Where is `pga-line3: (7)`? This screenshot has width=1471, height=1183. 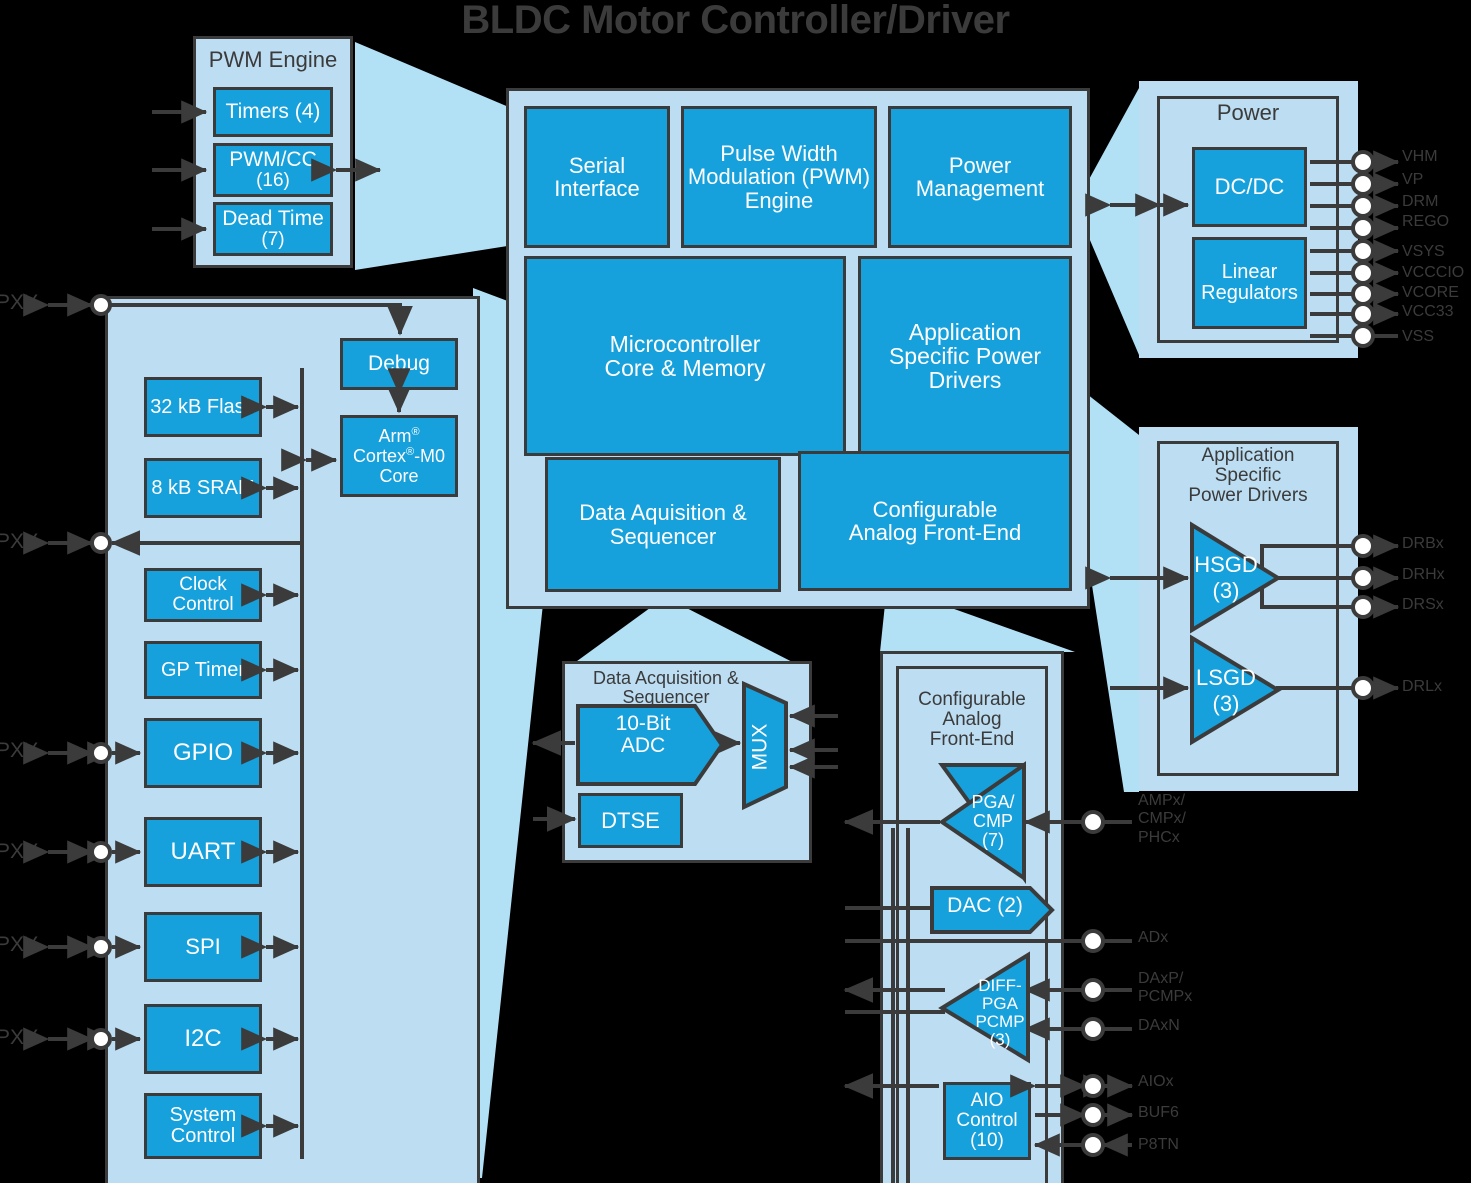
pga-line3: (7) is located at coordinates (993, 839).